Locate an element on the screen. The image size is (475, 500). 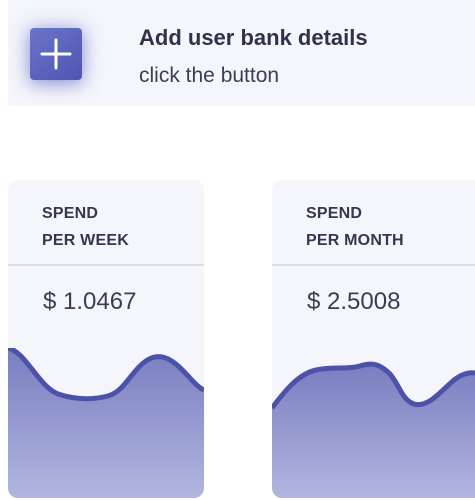
add-bank-details-button is located at coordinates (56, 54).